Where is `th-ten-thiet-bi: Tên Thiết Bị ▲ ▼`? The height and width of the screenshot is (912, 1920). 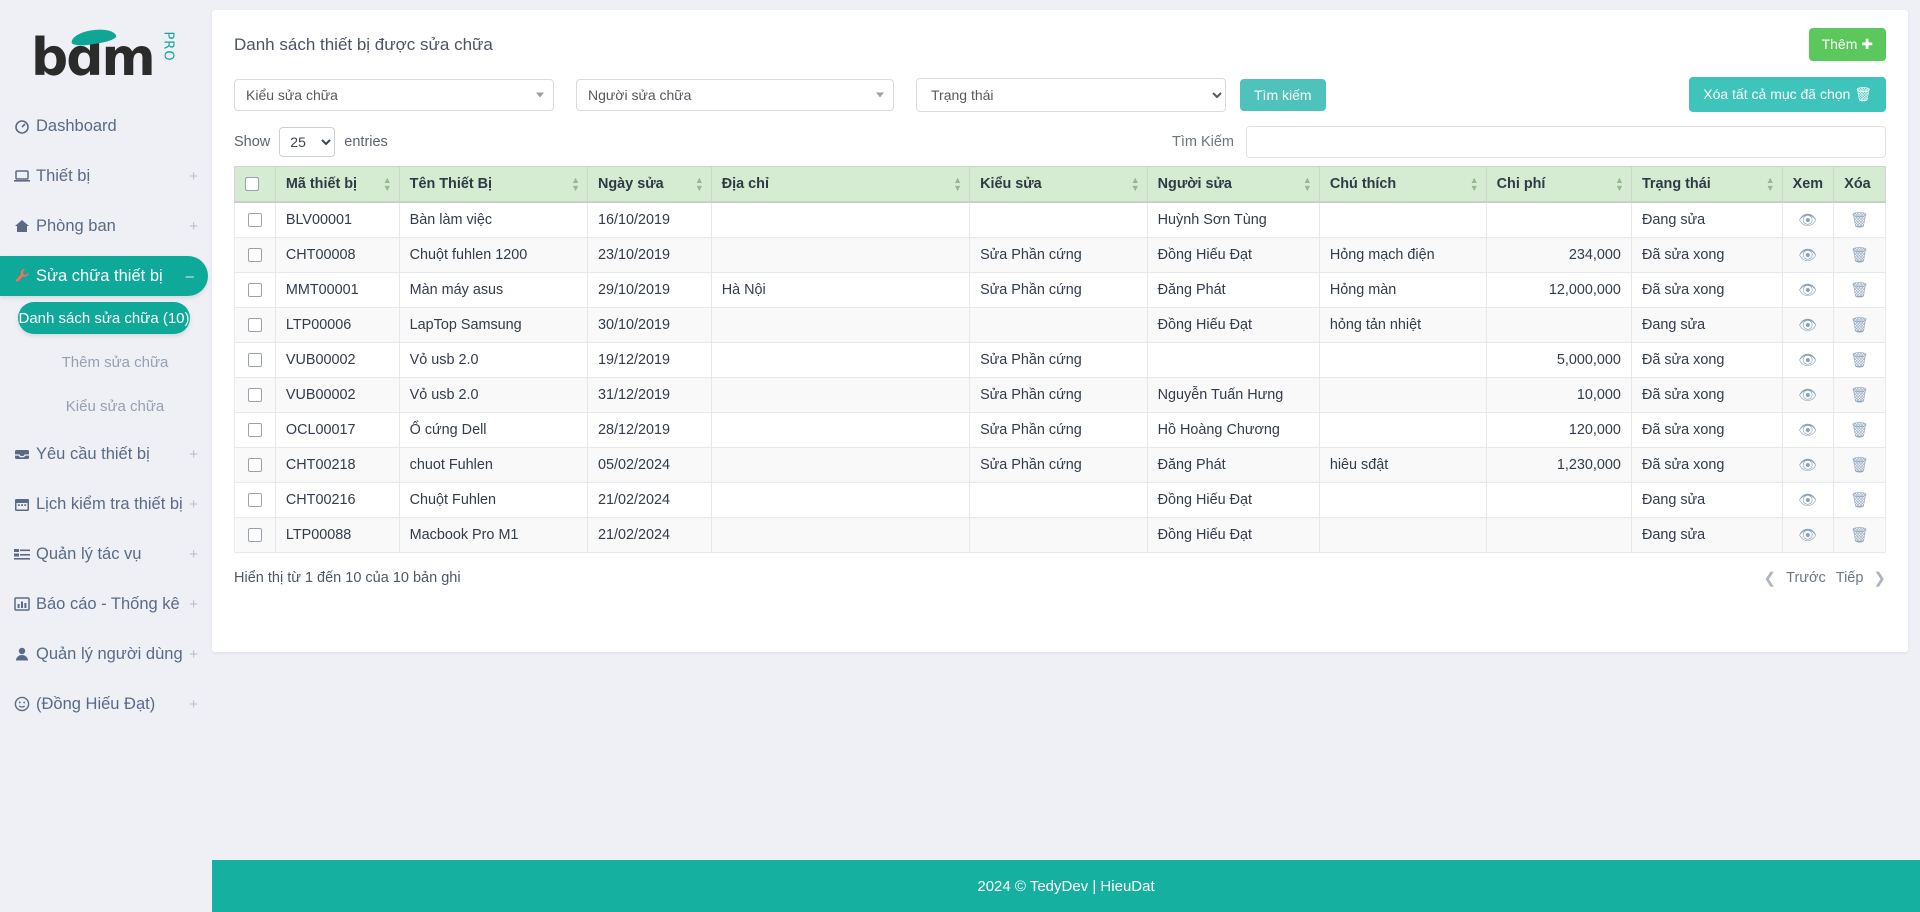 th-ten-thiet-bi: Tên Thiết Bị ▲ ▼ is located at coordinates (493, 184).